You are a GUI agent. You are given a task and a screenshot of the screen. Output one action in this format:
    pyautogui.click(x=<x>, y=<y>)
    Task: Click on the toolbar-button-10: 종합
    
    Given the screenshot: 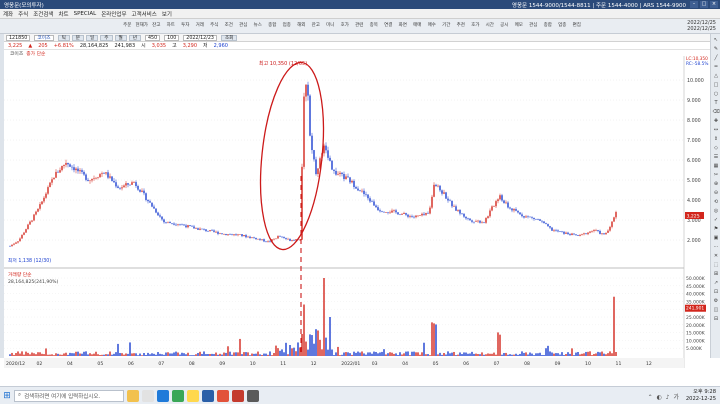 What is the action you would take?
    pyautogui.click(x=272, y=26)
    